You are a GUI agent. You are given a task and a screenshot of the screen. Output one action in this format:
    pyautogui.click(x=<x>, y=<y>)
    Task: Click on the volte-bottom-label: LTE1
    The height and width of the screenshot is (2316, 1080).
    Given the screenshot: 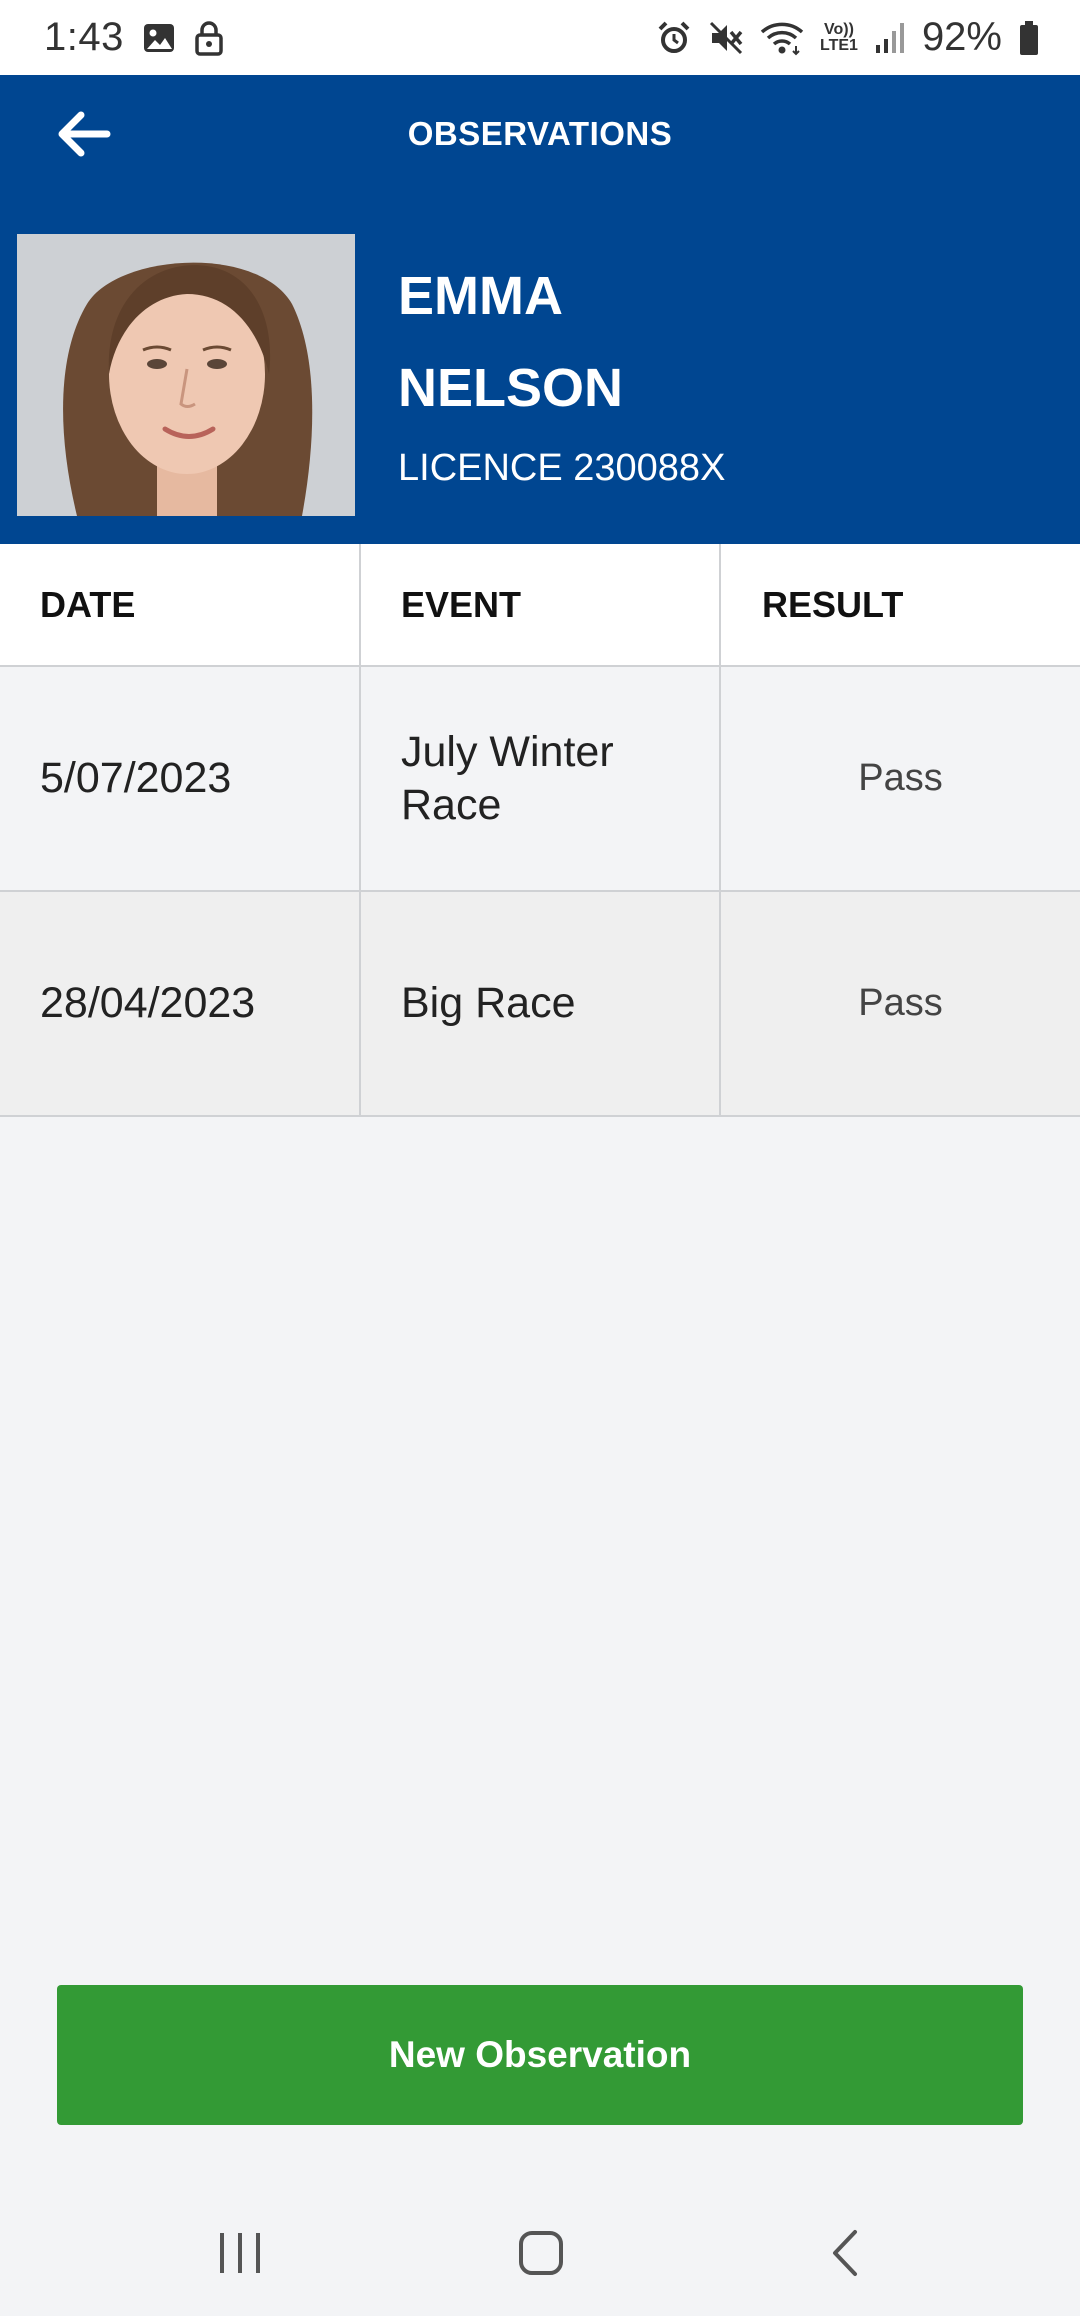 What is the action you would take?
    pyautogui.click(x=839, y=45)
    